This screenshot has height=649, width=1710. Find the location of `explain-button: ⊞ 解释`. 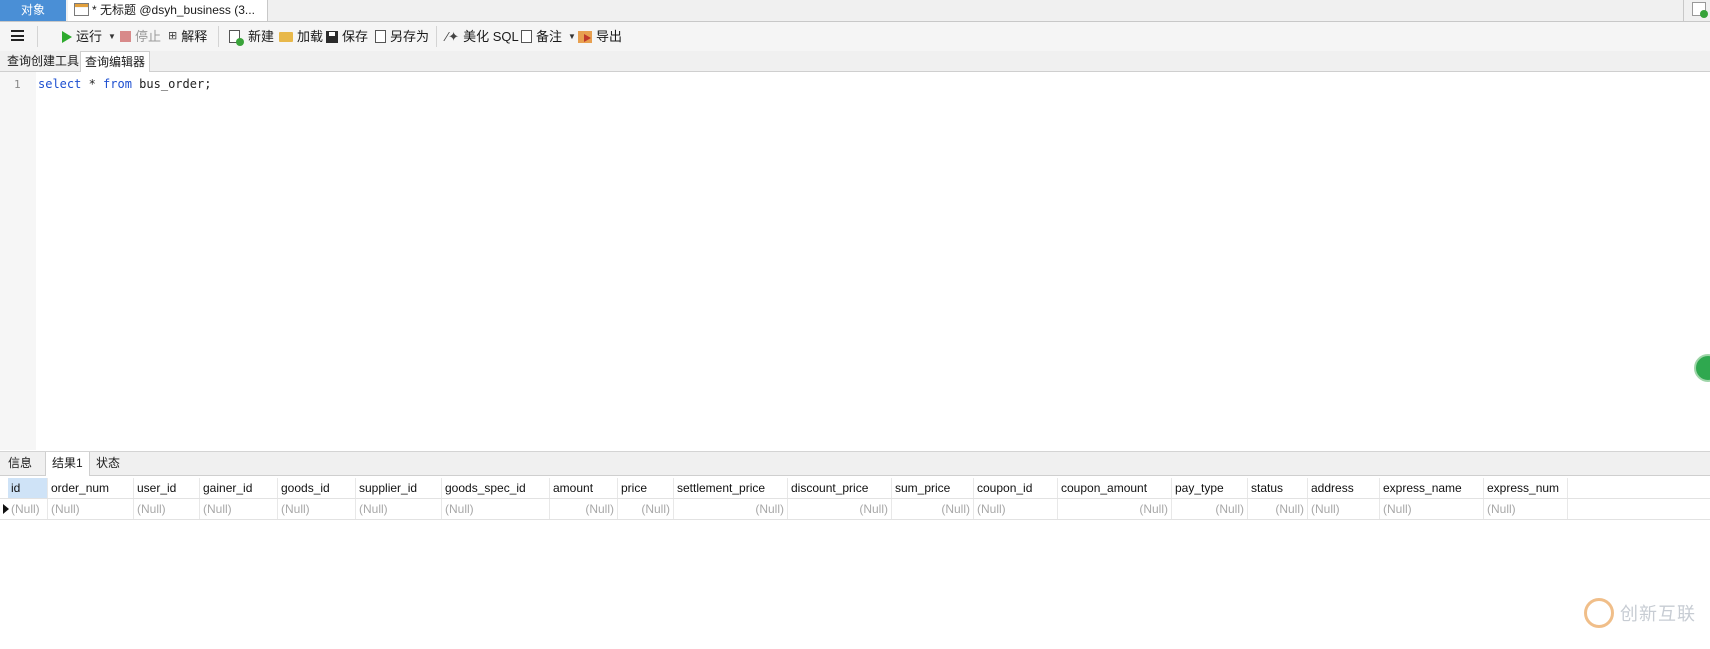

explain-button: ⊞ 解释 is located at coordinates (187, 36).